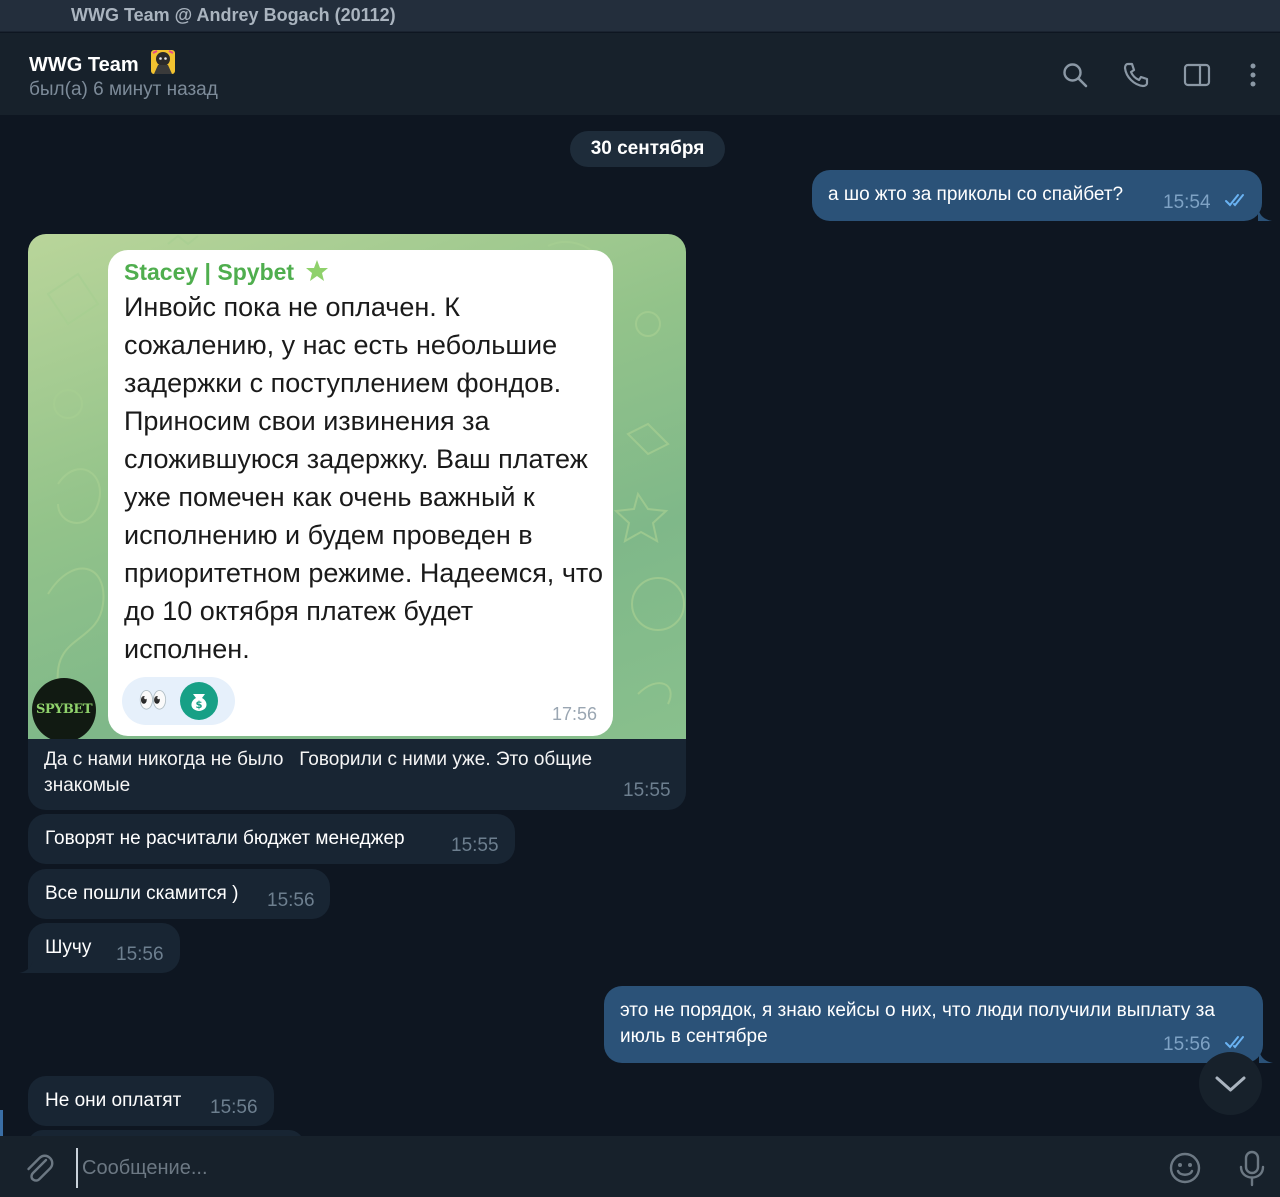 This screenshot has width=1280, height=1197. Describe the element at coordinates (317, 270) in the screenshot. I see `star-icon` at that location.